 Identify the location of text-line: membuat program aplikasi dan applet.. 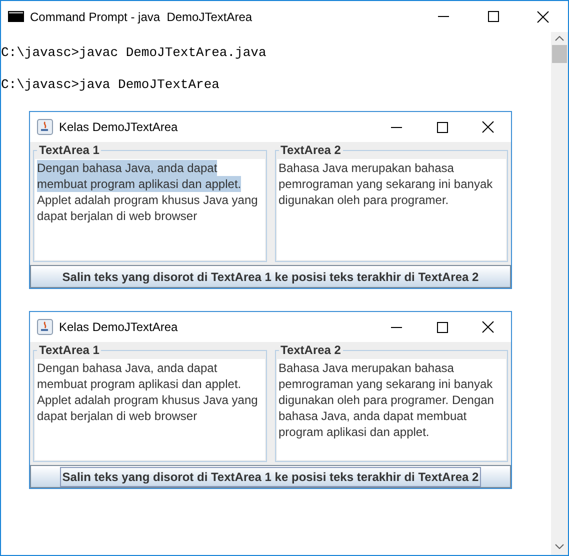
(139, 384).